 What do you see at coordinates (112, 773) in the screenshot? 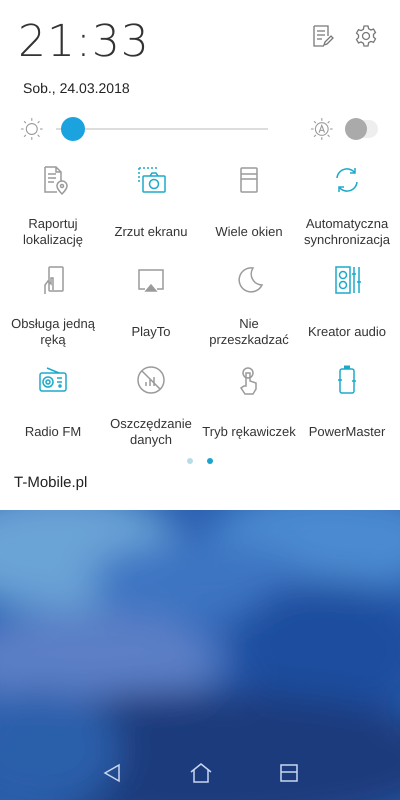
I see `back-icon` at bounding box center [112, 773].